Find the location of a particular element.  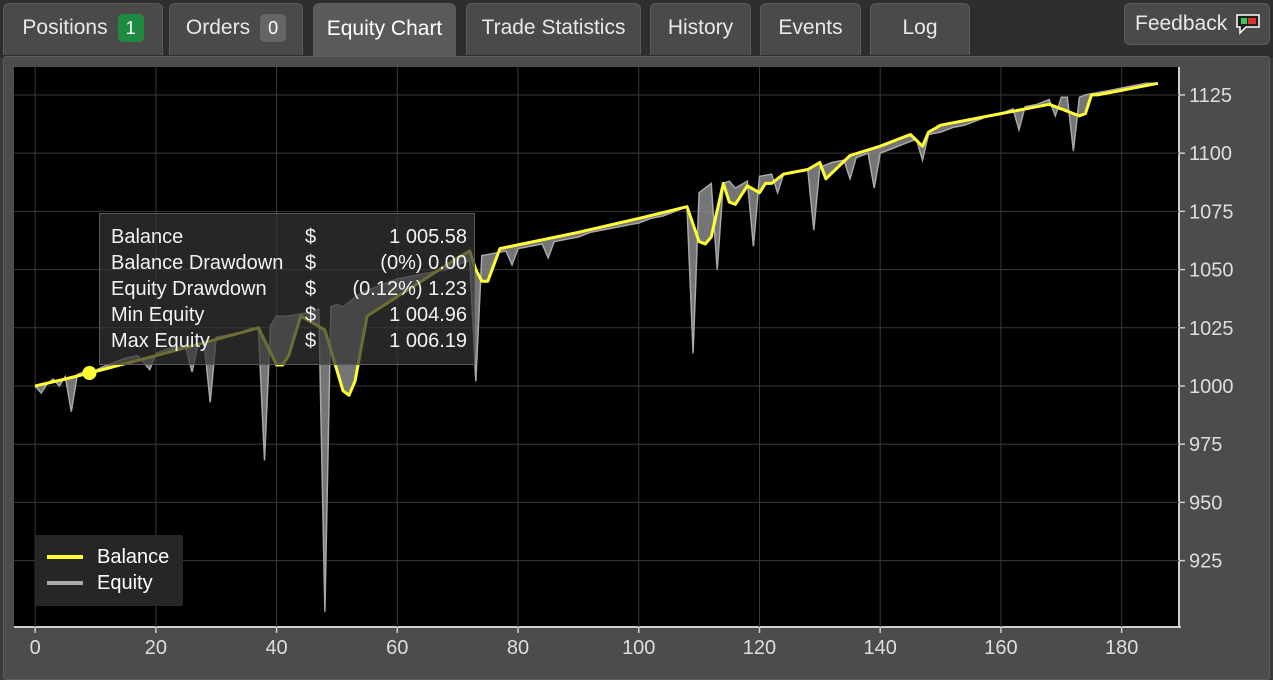

y-tick-label: 1125 is located at coordinates (1210, 96).